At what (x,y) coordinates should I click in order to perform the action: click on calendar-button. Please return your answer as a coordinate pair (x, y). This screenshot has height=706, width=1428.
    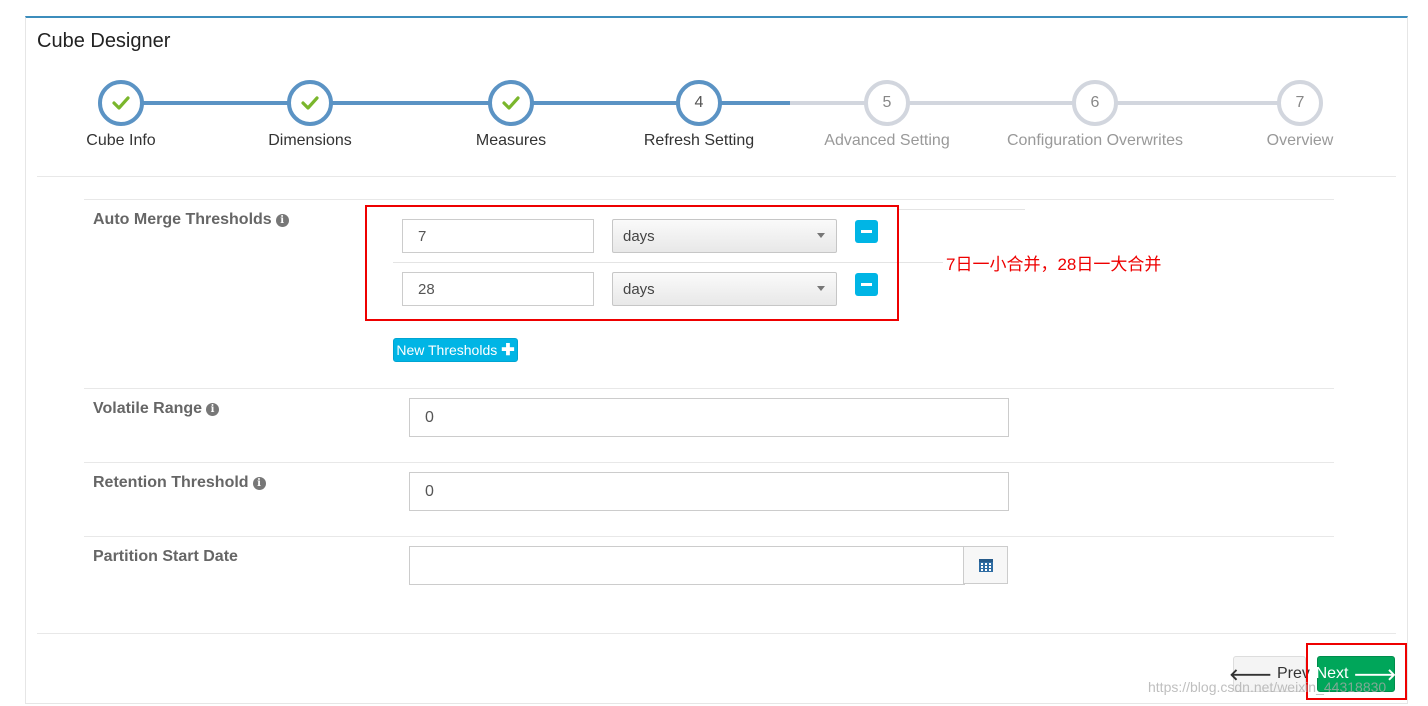
    Looking at the image, I should click on (985, 565).